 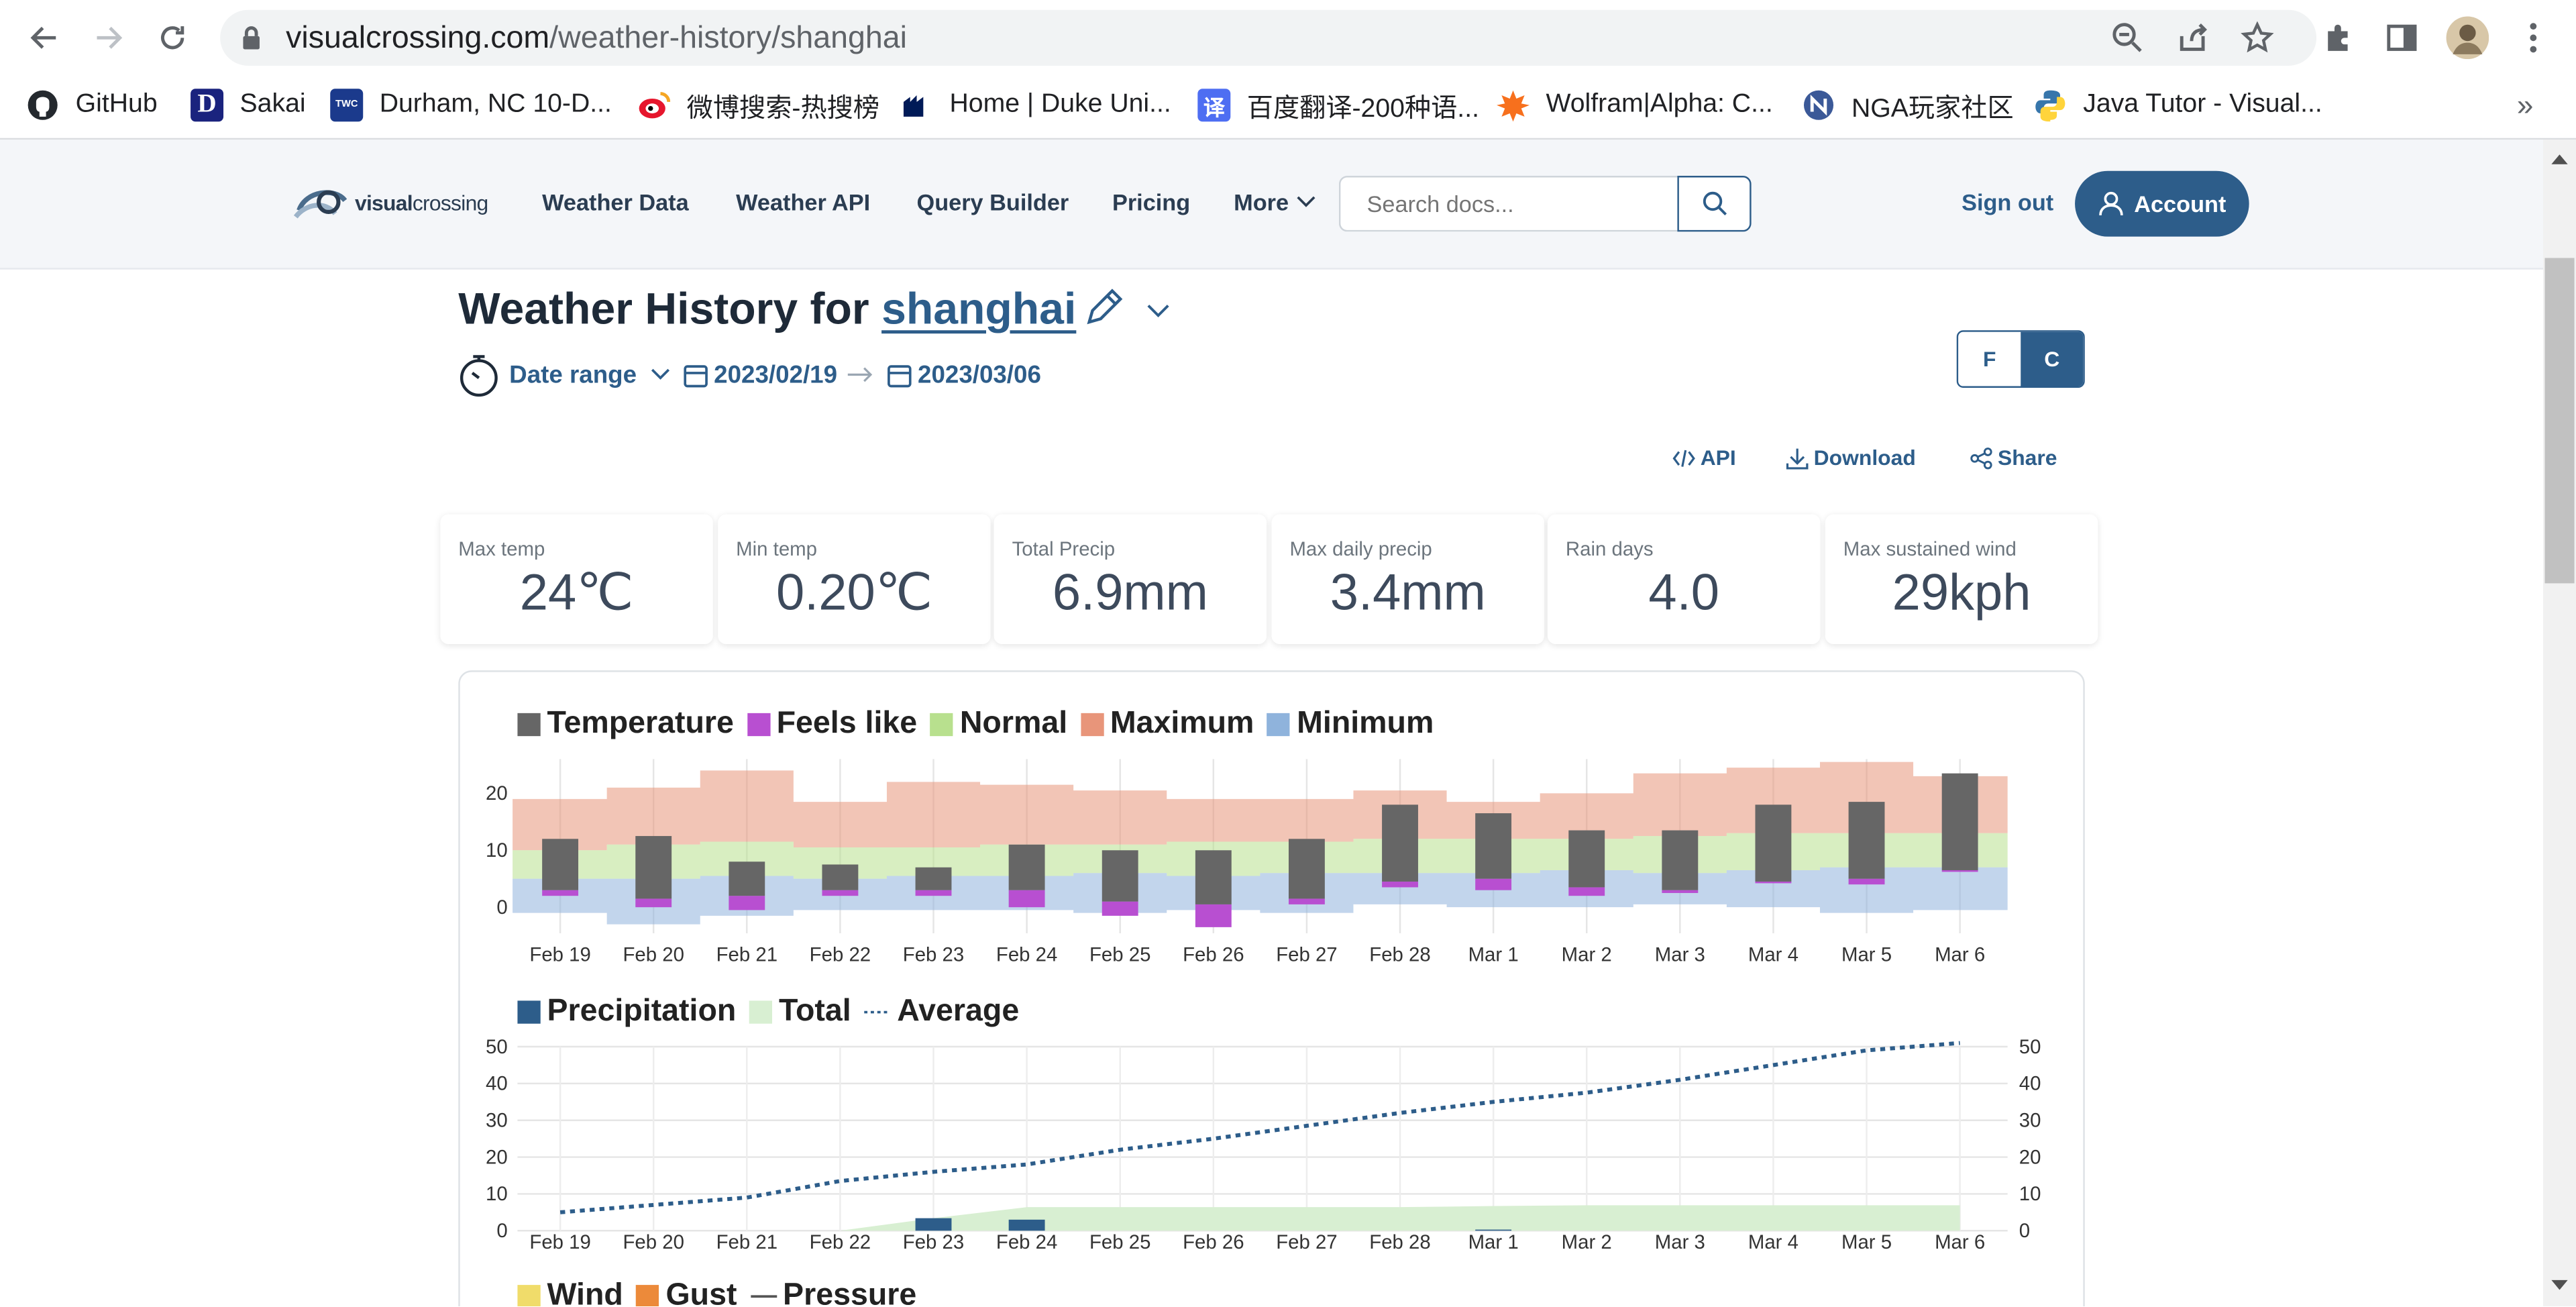 What do you see at coordinates (1026, 1242) in the screenshot?
I see `x-tick-label: Feb 24` at bounding box center [1026, 1242].